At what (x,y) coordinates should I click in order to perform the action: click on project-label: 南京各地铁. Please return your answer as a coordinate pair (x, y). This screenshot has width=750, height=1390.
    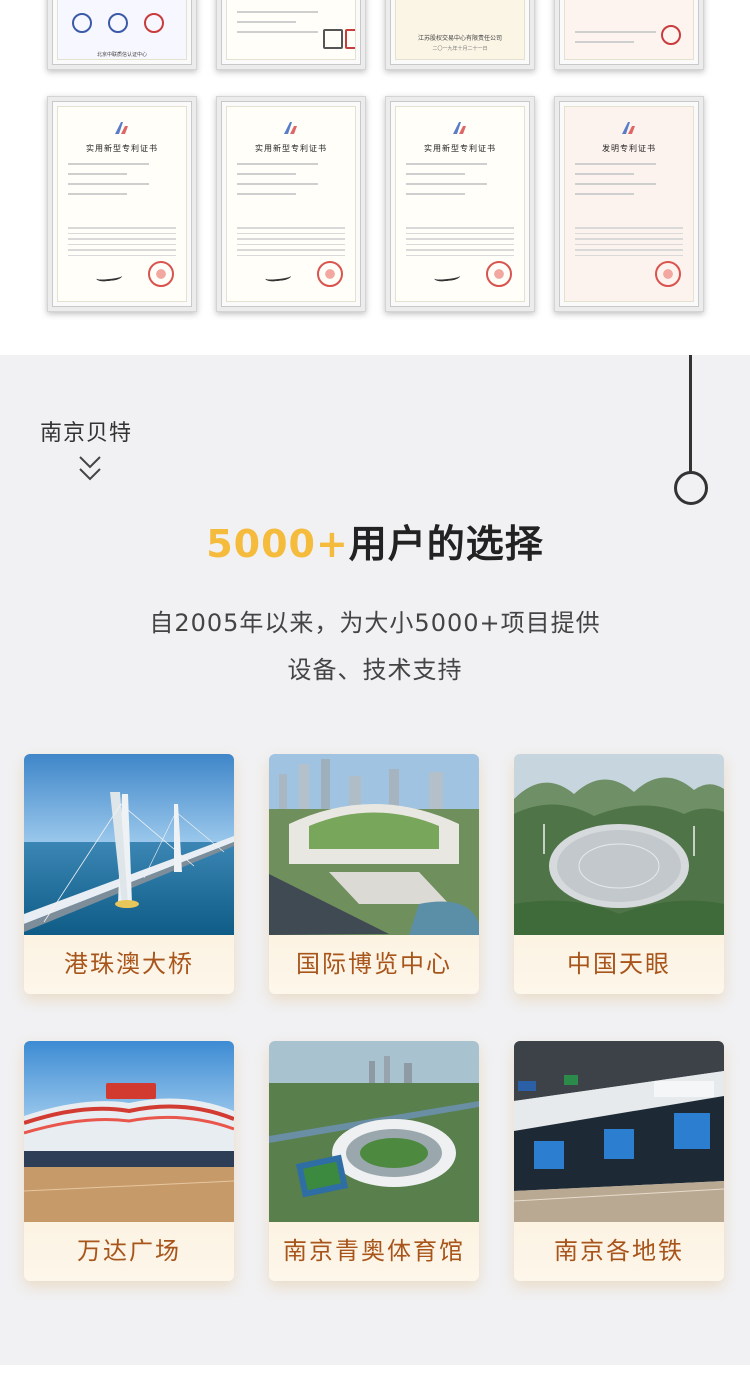
    Looking at the image, I should click on (619, 1251).